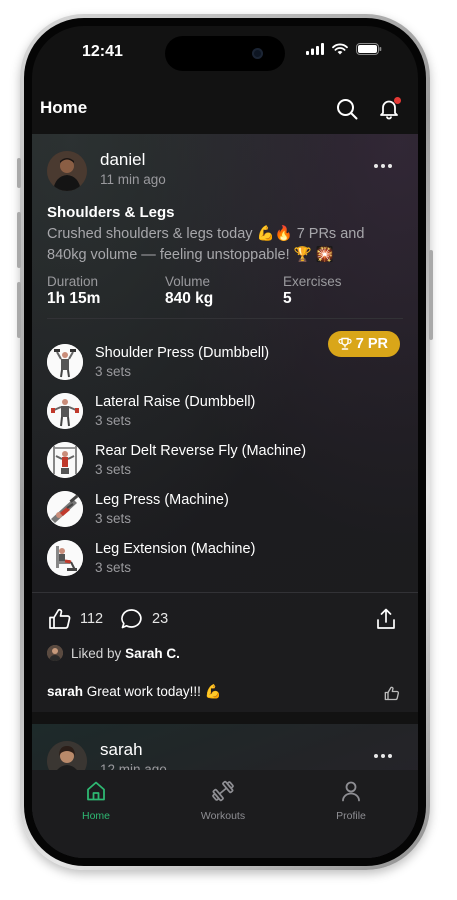 Image resolution: width=457 pixels, height=900 pixels. What do you see at coordinates (96, 653) in the screenshot?
I see `liked-by-prefix: Liked by` at bounding box center [96, 653].